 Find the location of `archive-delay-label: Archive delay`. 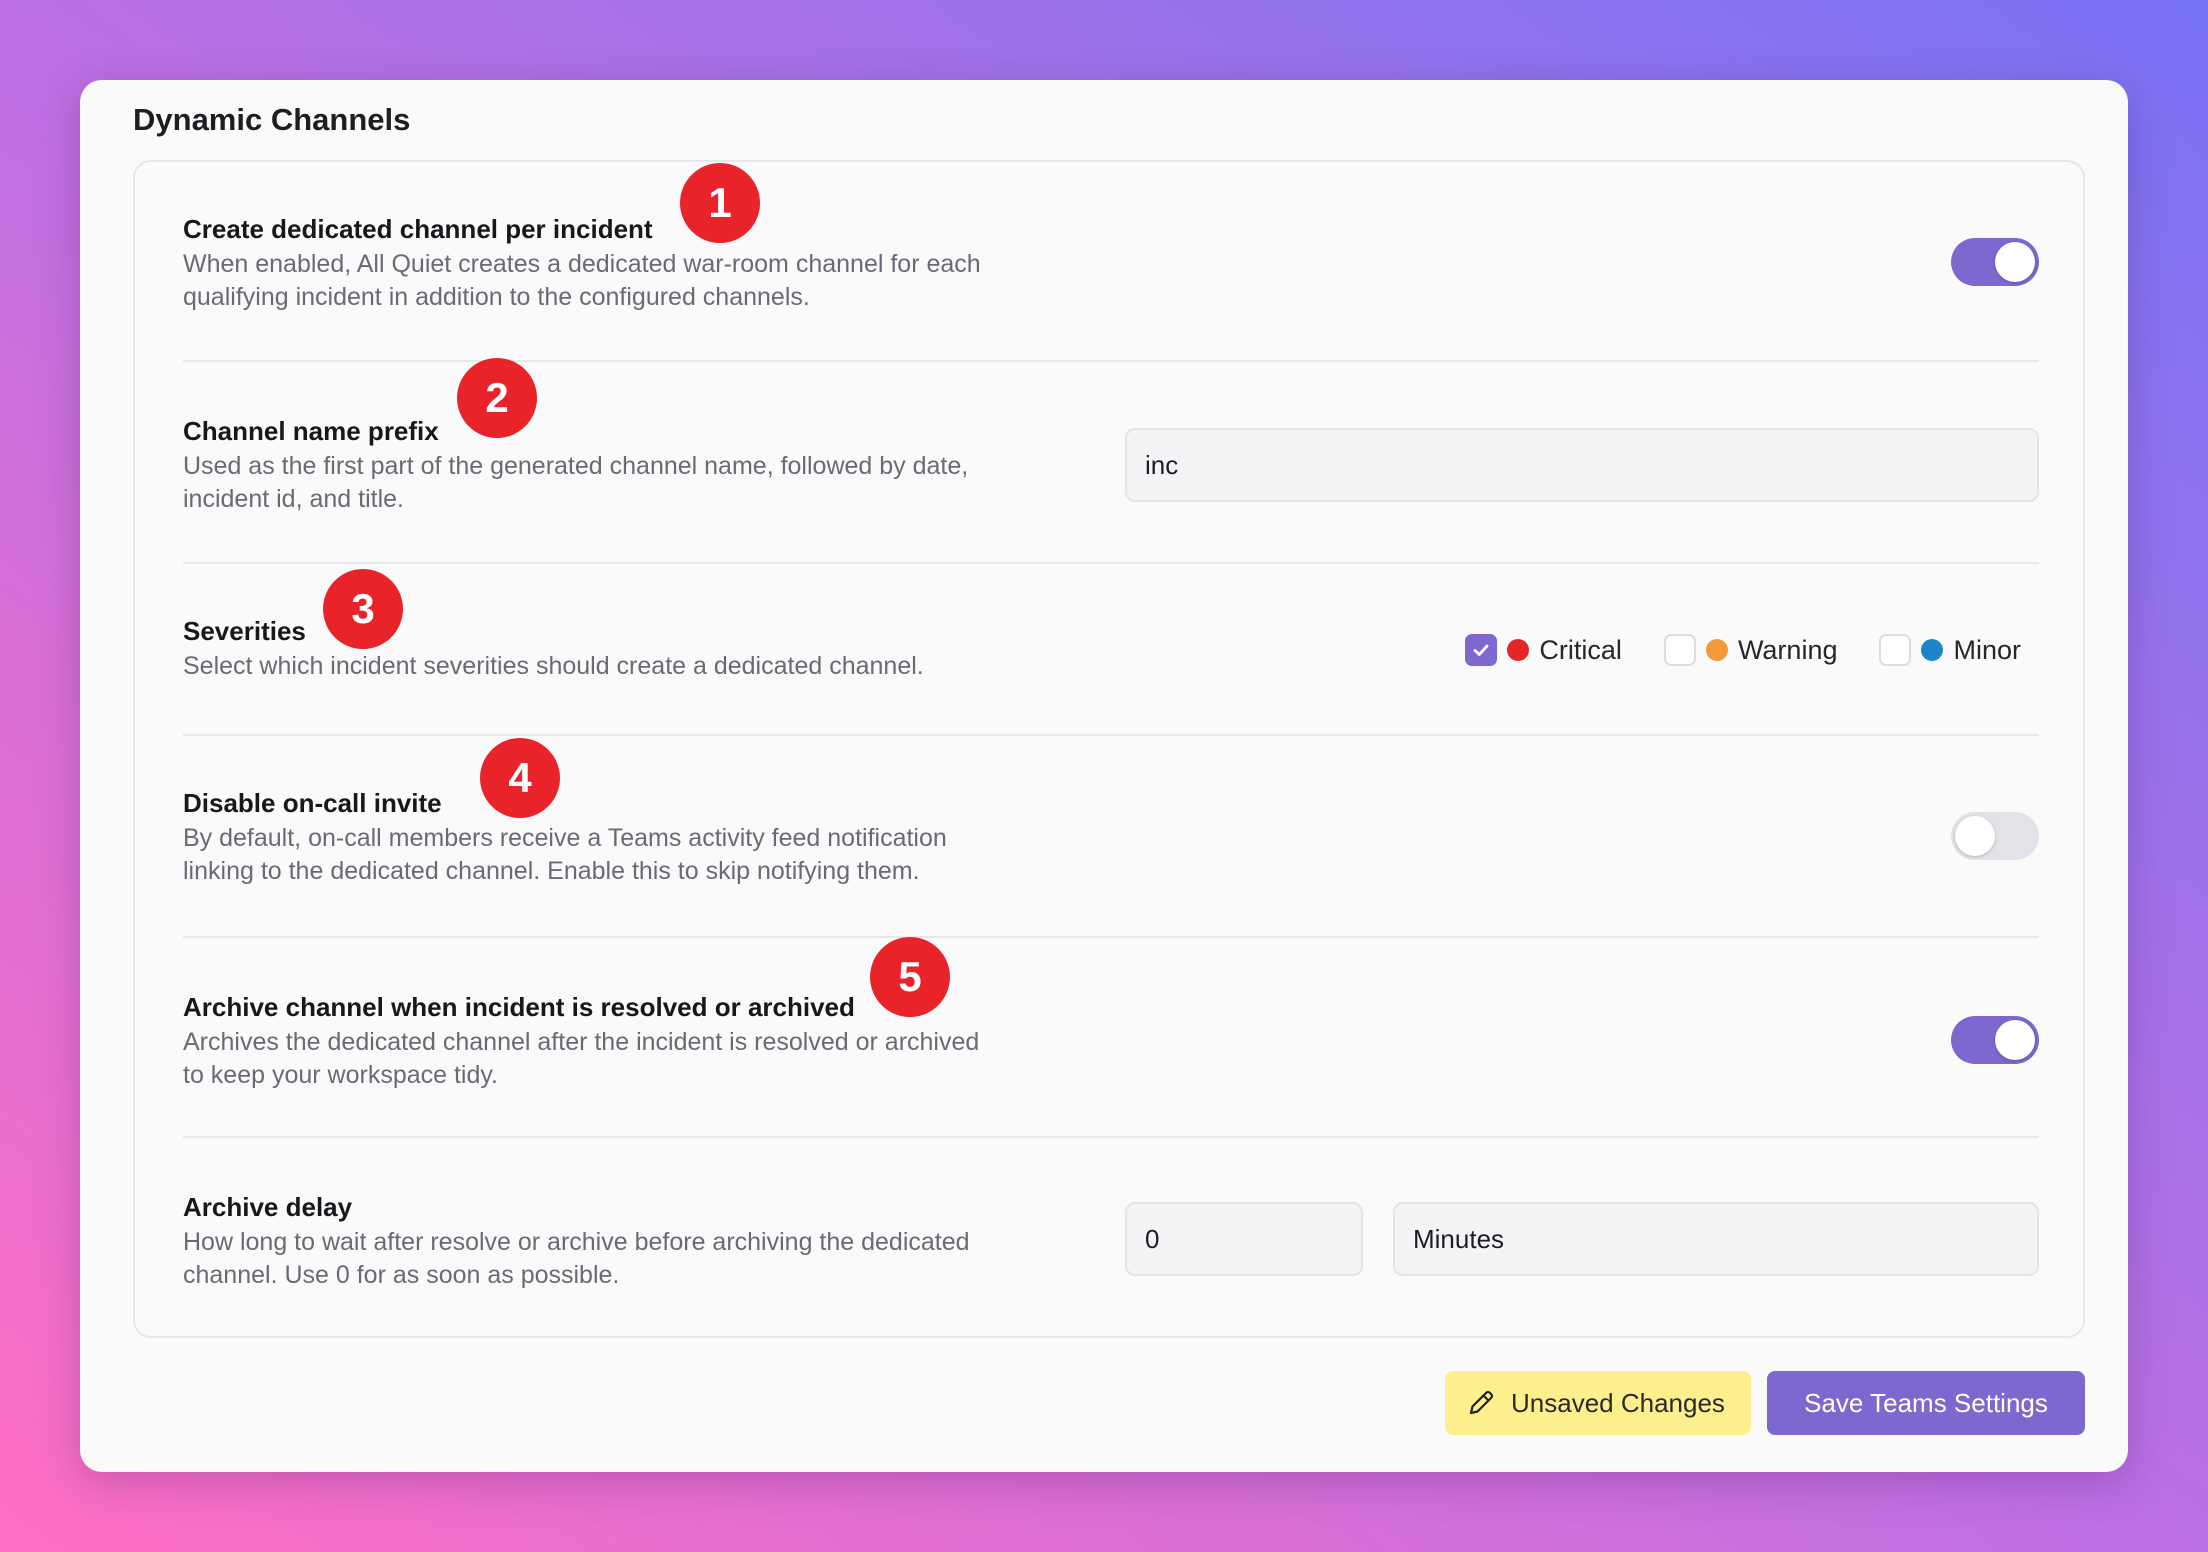

archive-delay-label: Archive delay is located at coordinates (268, 1207).